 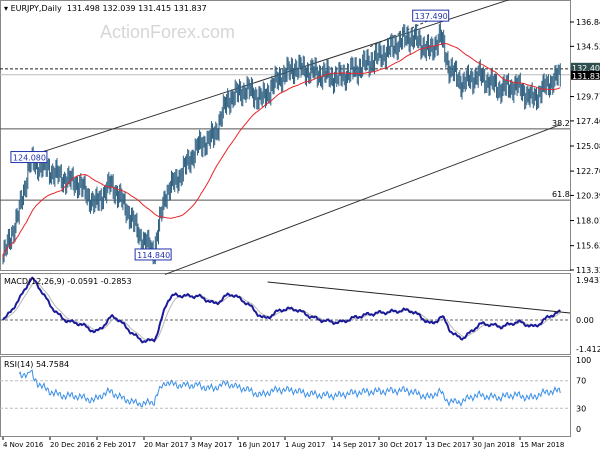 I want to click on x-tick-label: 15 Mar 2018, so click(x=542, y=445).